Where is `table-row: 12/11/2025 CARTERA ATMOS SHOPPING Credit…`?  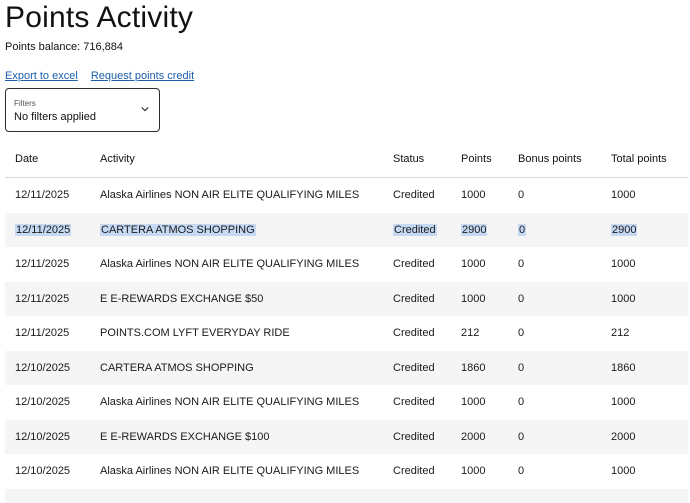
table-row: 12/11/2025 CARTERA ATMOS SHOPPING Credit… is located at coordinates (346, 229).